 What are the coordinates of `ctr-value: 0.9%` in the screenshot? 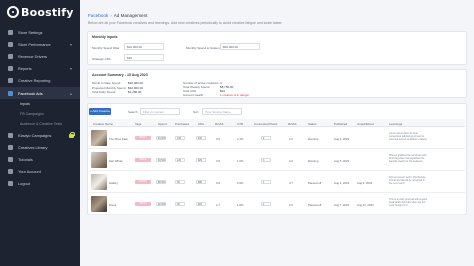 It's located at (240, 182).